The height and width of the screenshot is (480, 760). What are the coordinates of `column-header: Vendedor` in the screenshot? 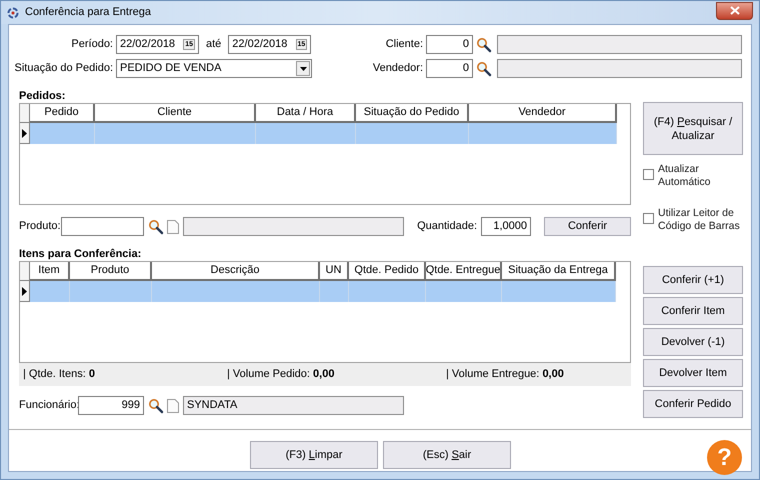 It's located at (543, 113).